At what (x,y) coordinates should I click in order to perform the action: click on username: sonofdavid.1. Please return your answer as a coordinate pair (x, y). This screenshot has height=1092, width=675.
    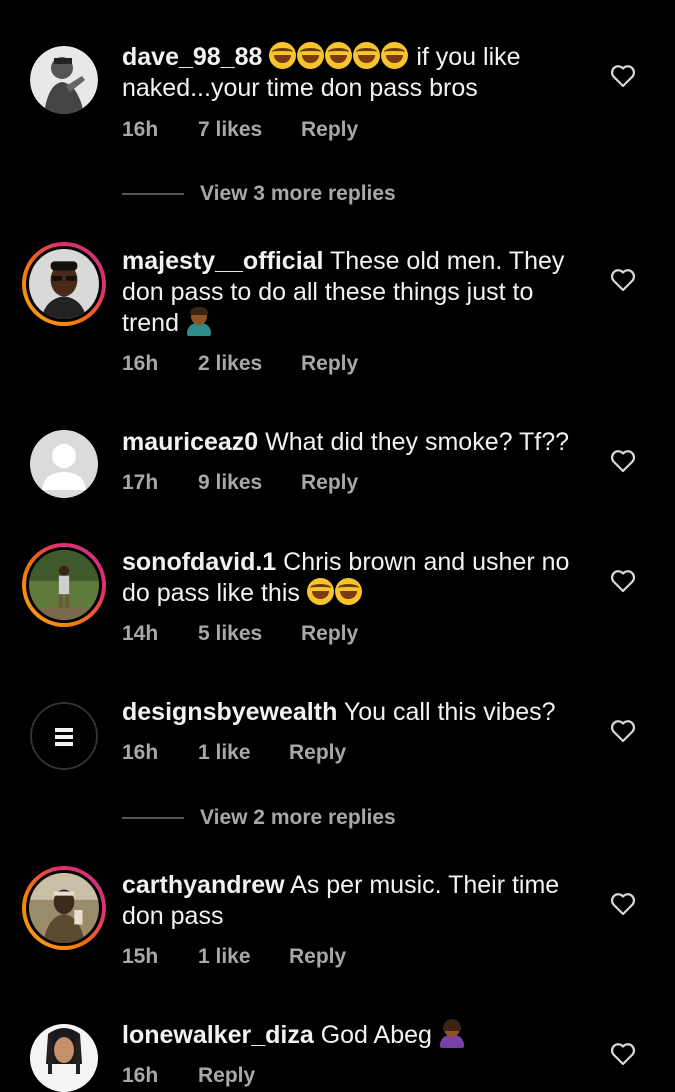
    Looking at the image, I should click on (199, 562).